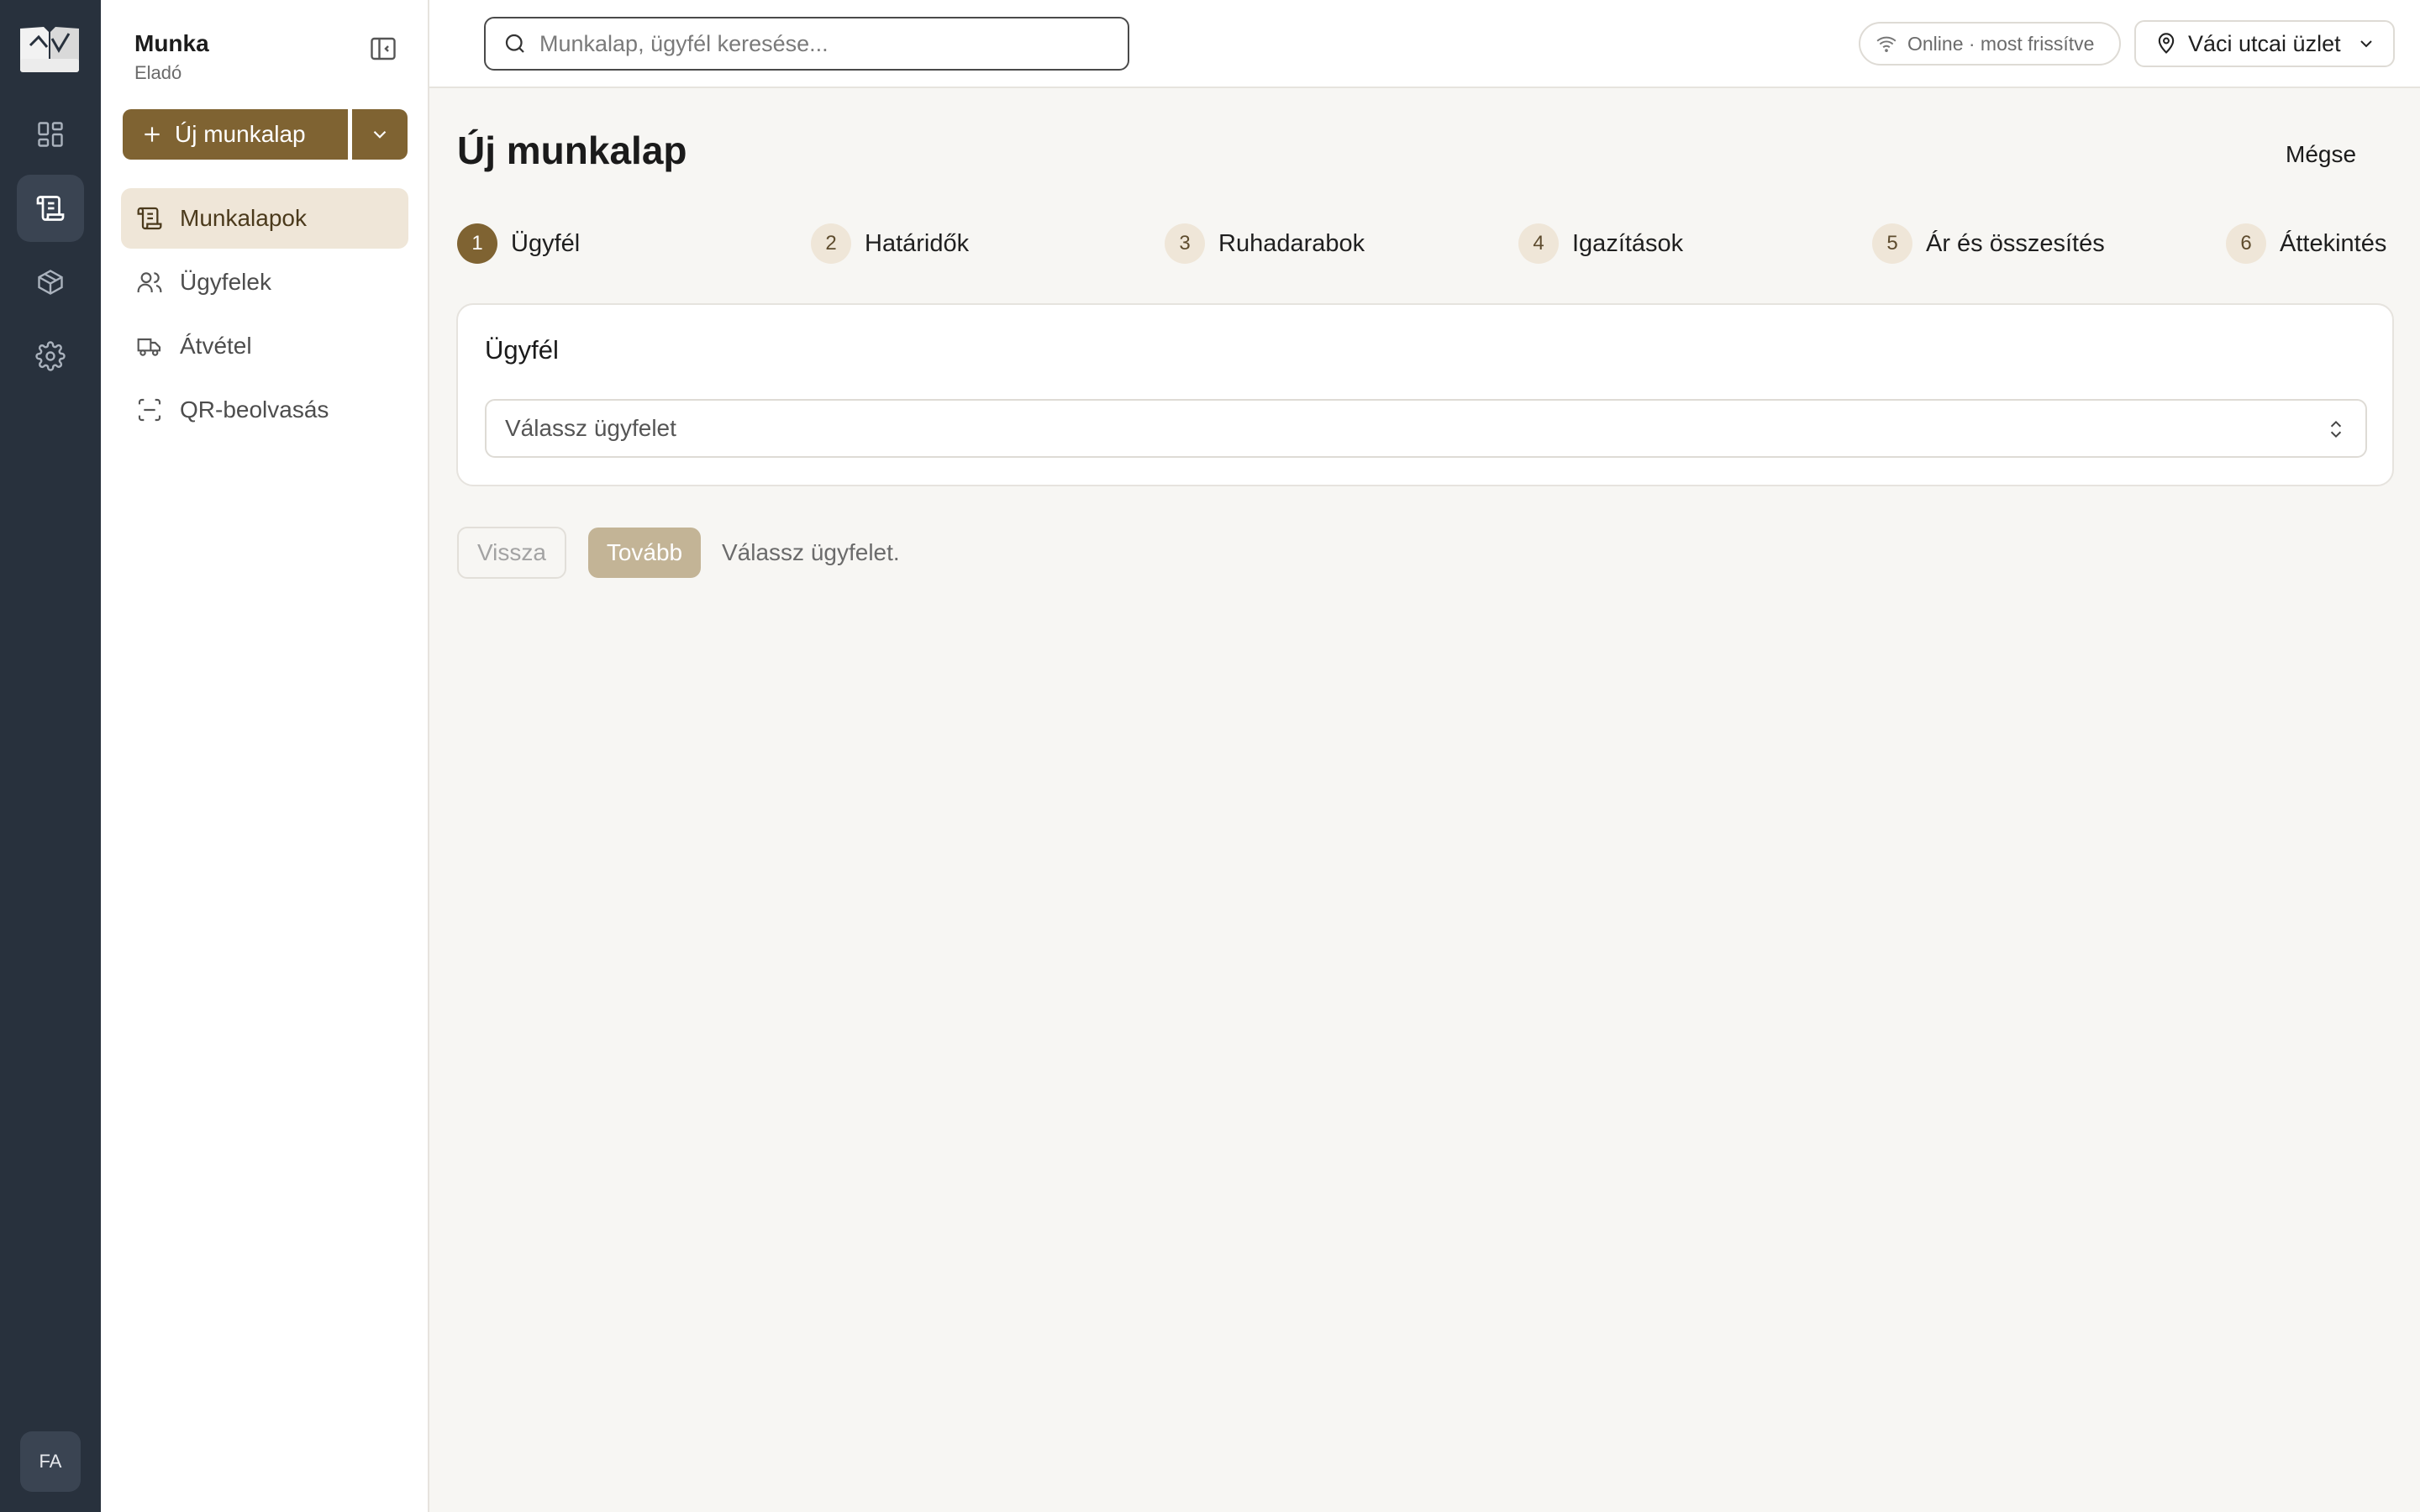 This screenshot has width=2420, height=1512. What do you see at coordinates (240, 134) in the screenshot?
I see `new-worksheet-label: Új munkalap` at bounding box center [240, 134].